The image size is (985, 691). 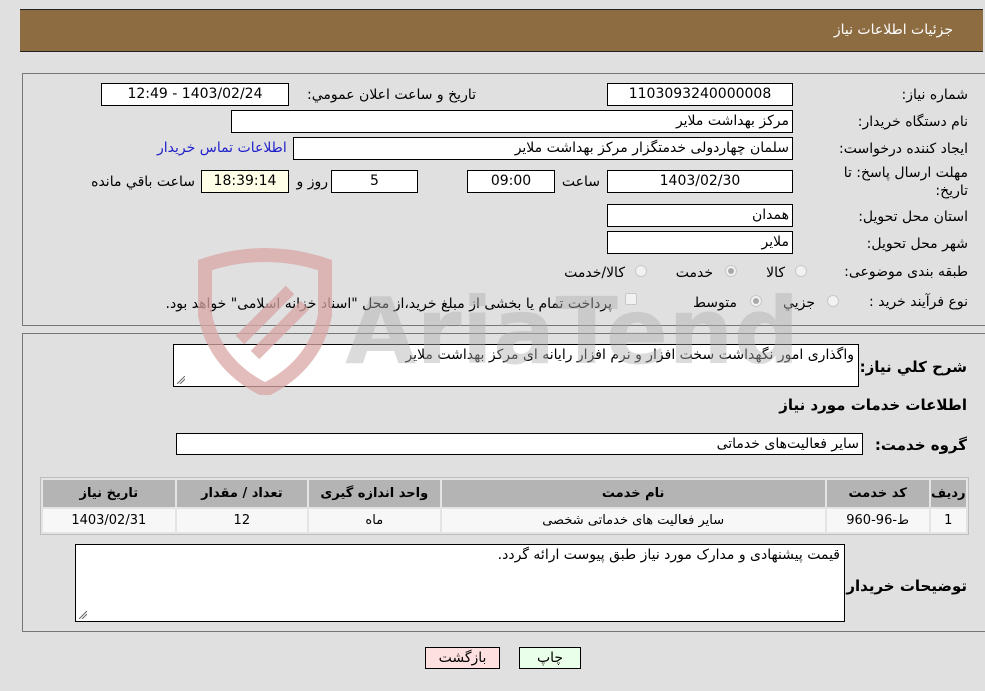 I want to click on col-row-number: رديف, so click(x=948, y=493).